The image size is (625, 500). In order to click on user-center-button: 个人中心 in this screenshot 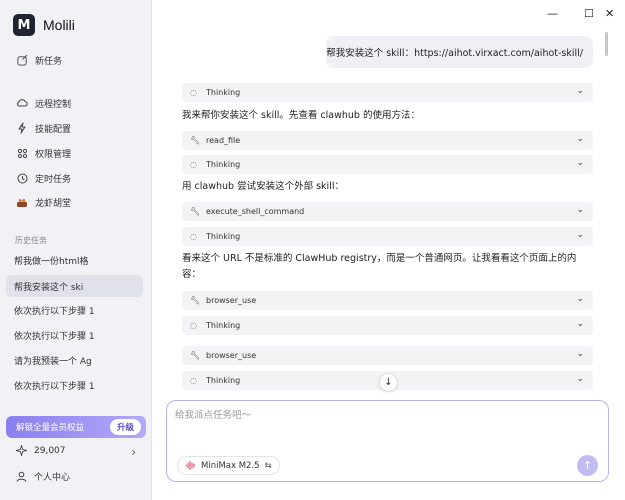, I will do `click(43, 476)`.